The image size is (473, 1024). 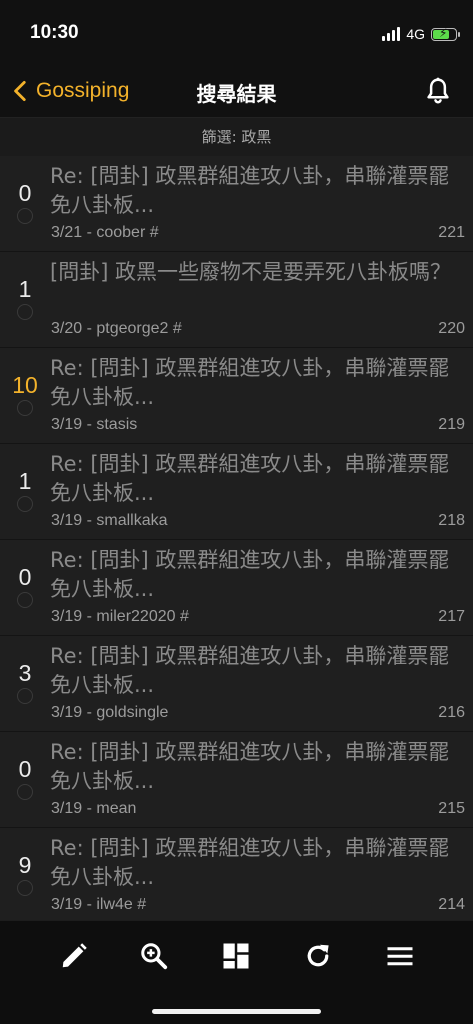 What do you see at coordinates (236, 956) in the screenshot?
I see `dashboard-icon` at bounding box center [236, 956].